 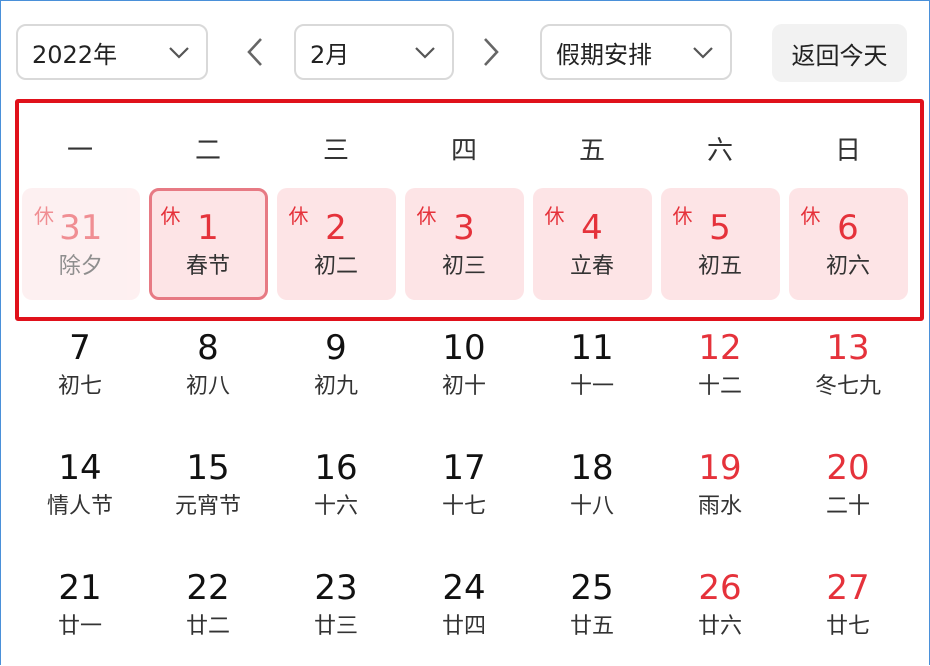 I want to click on day-cell: 23 廿三, so click(x=336, y=604).